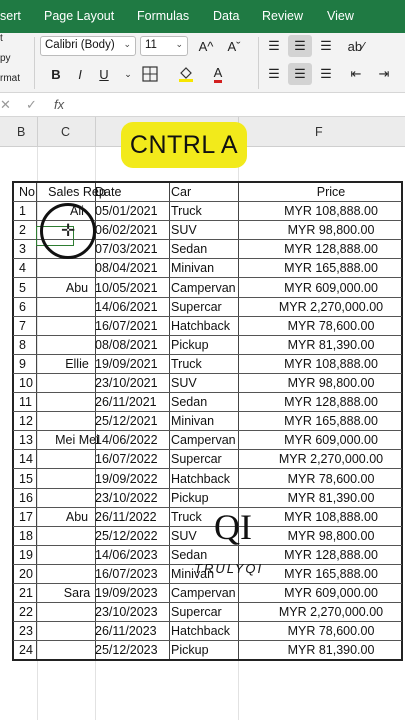 Image resolution: width=405 pixels, height=720 pixels. I want to click on cell-date: 10/05/2021, so click(126, 288).